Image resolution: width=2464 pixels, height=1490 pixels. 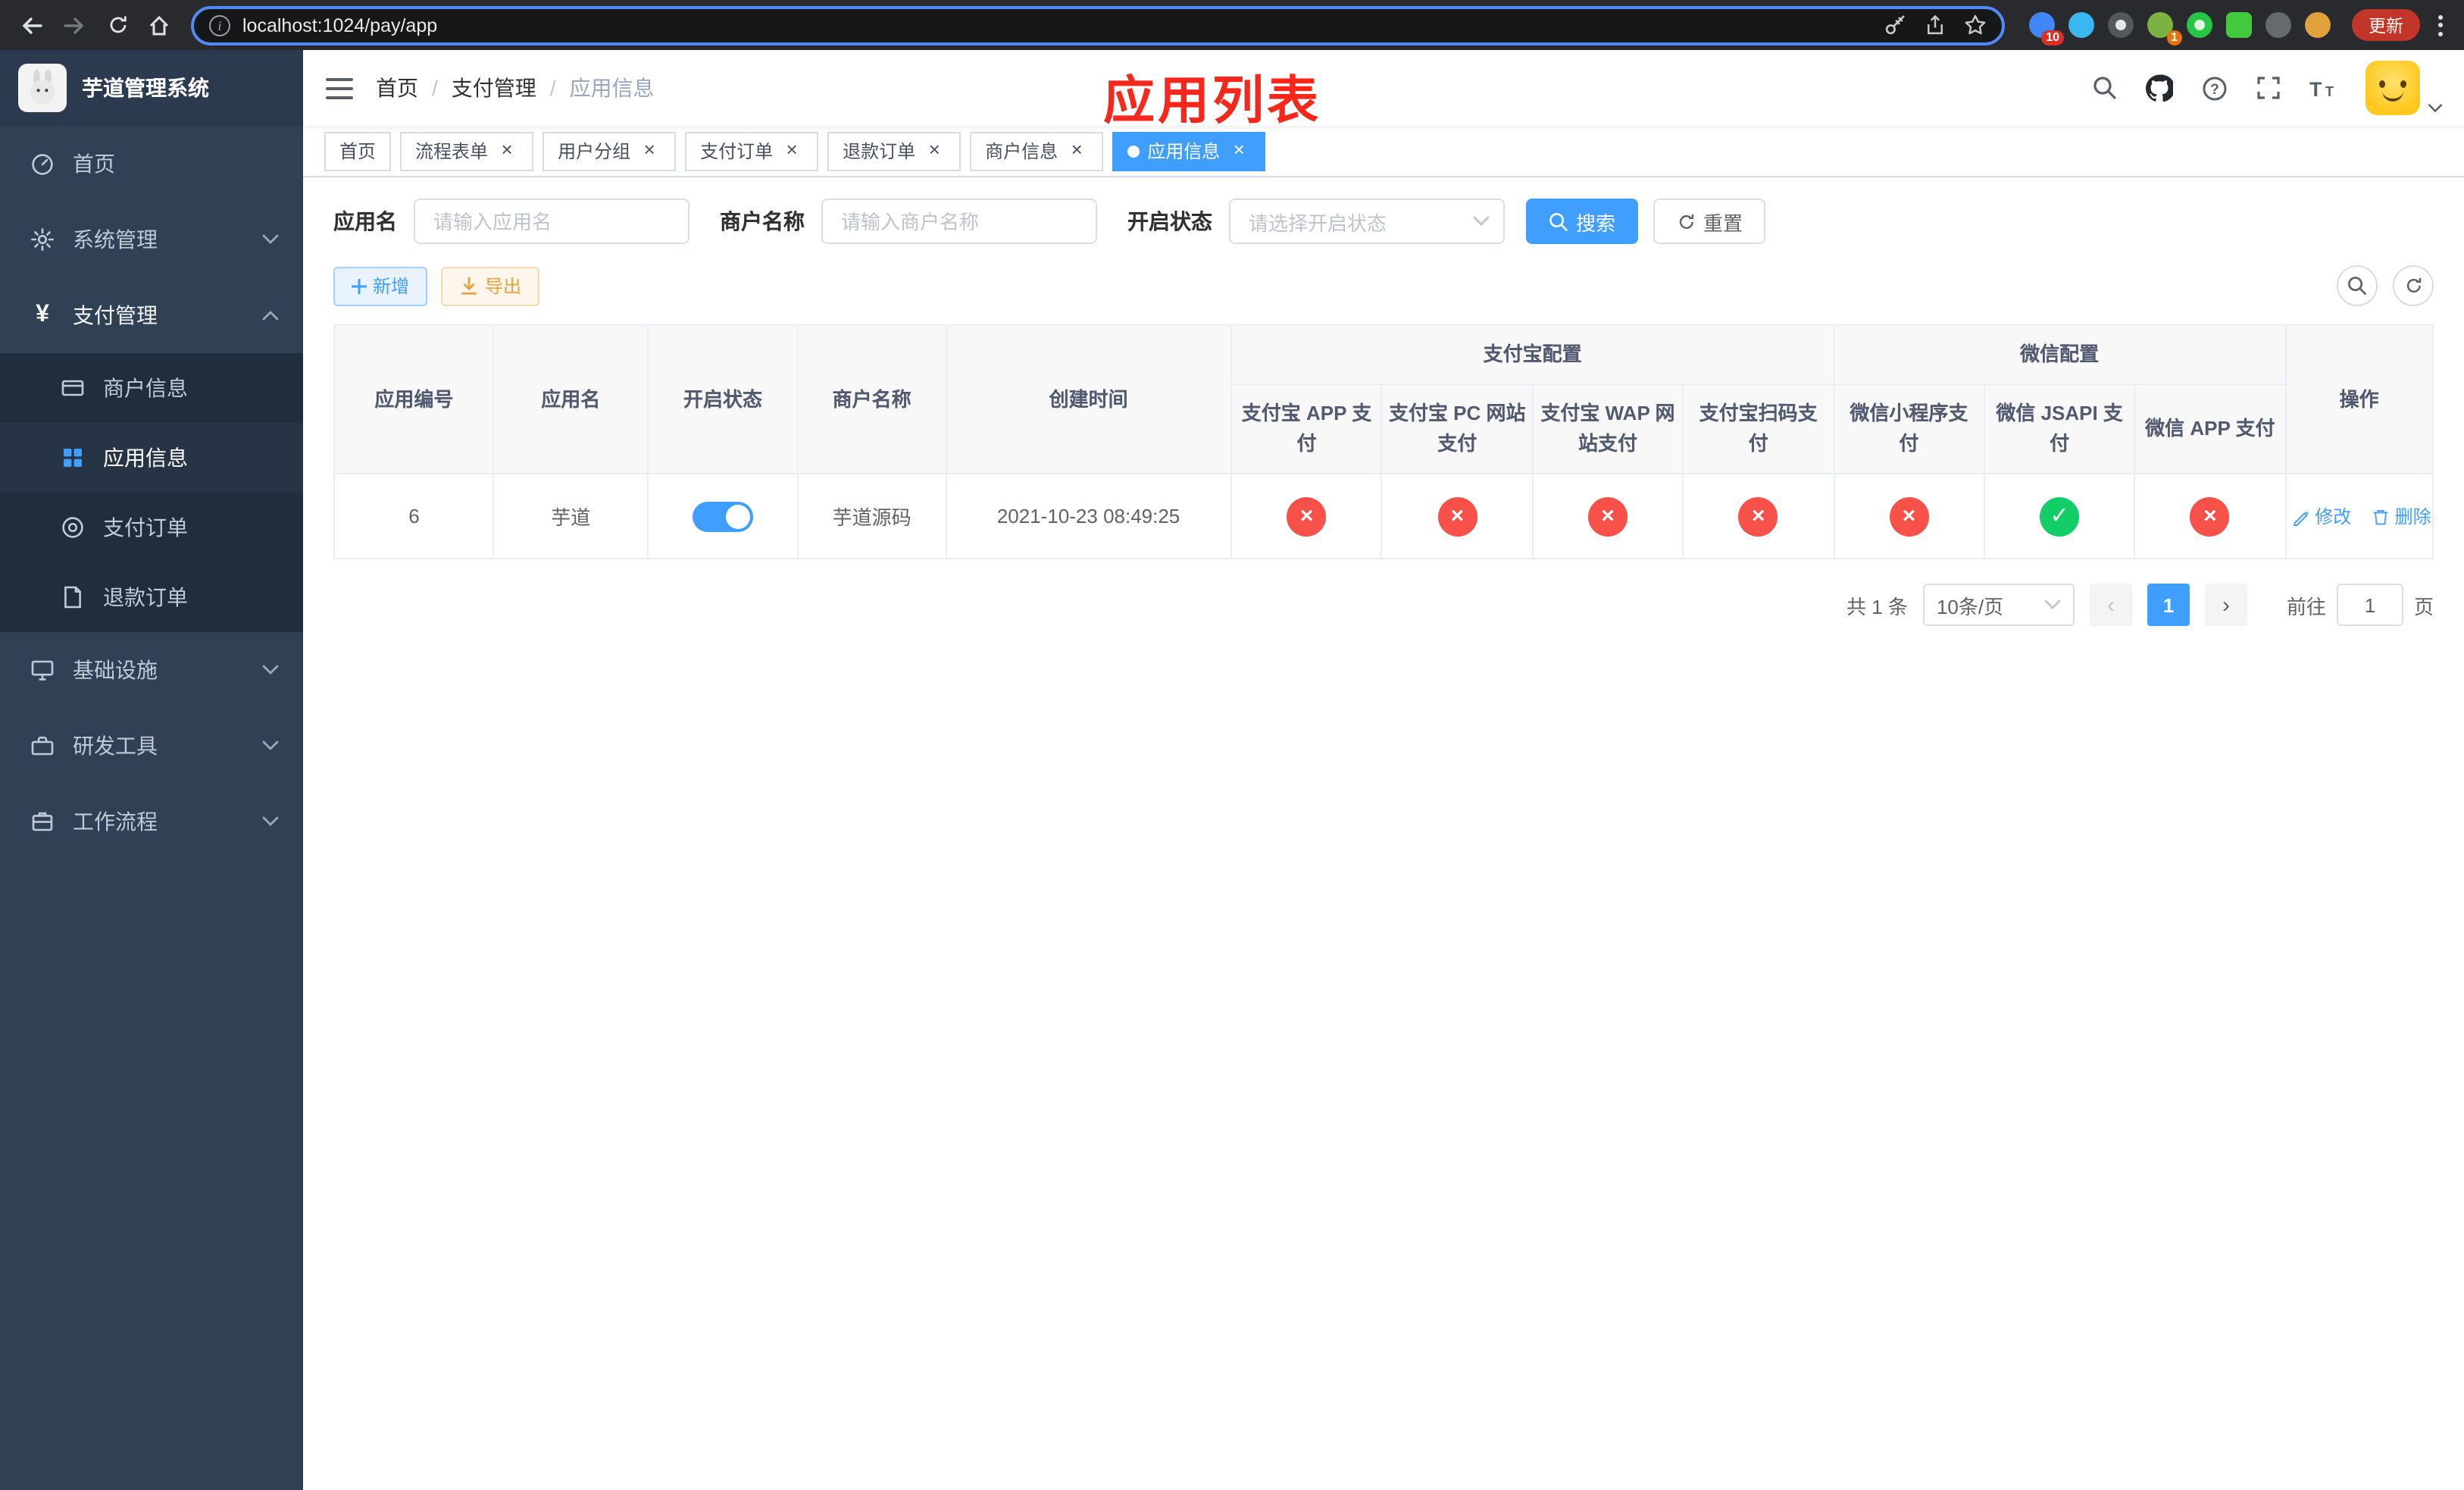 What do you see at coordinates (42, 164) in the screenshot?
I see `dashboard-icon` at bounding box center [42, 164].